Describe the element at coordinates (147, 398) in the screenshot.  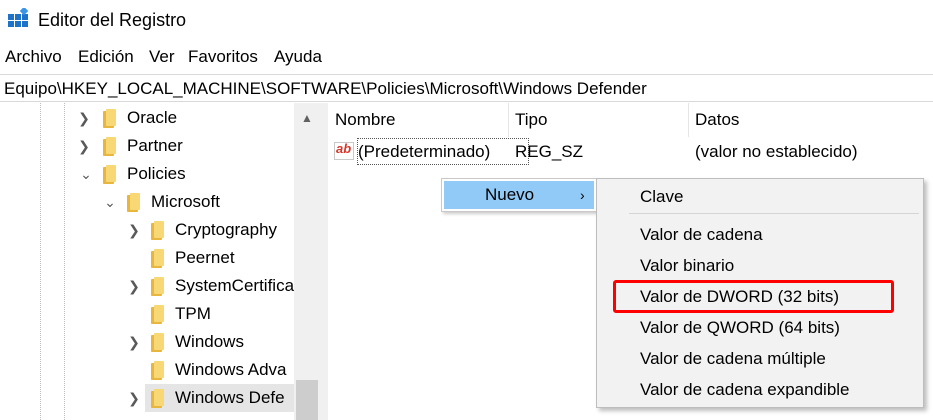
I see `tree-item-windows-defender: ❯ Windows Defe` at that location.